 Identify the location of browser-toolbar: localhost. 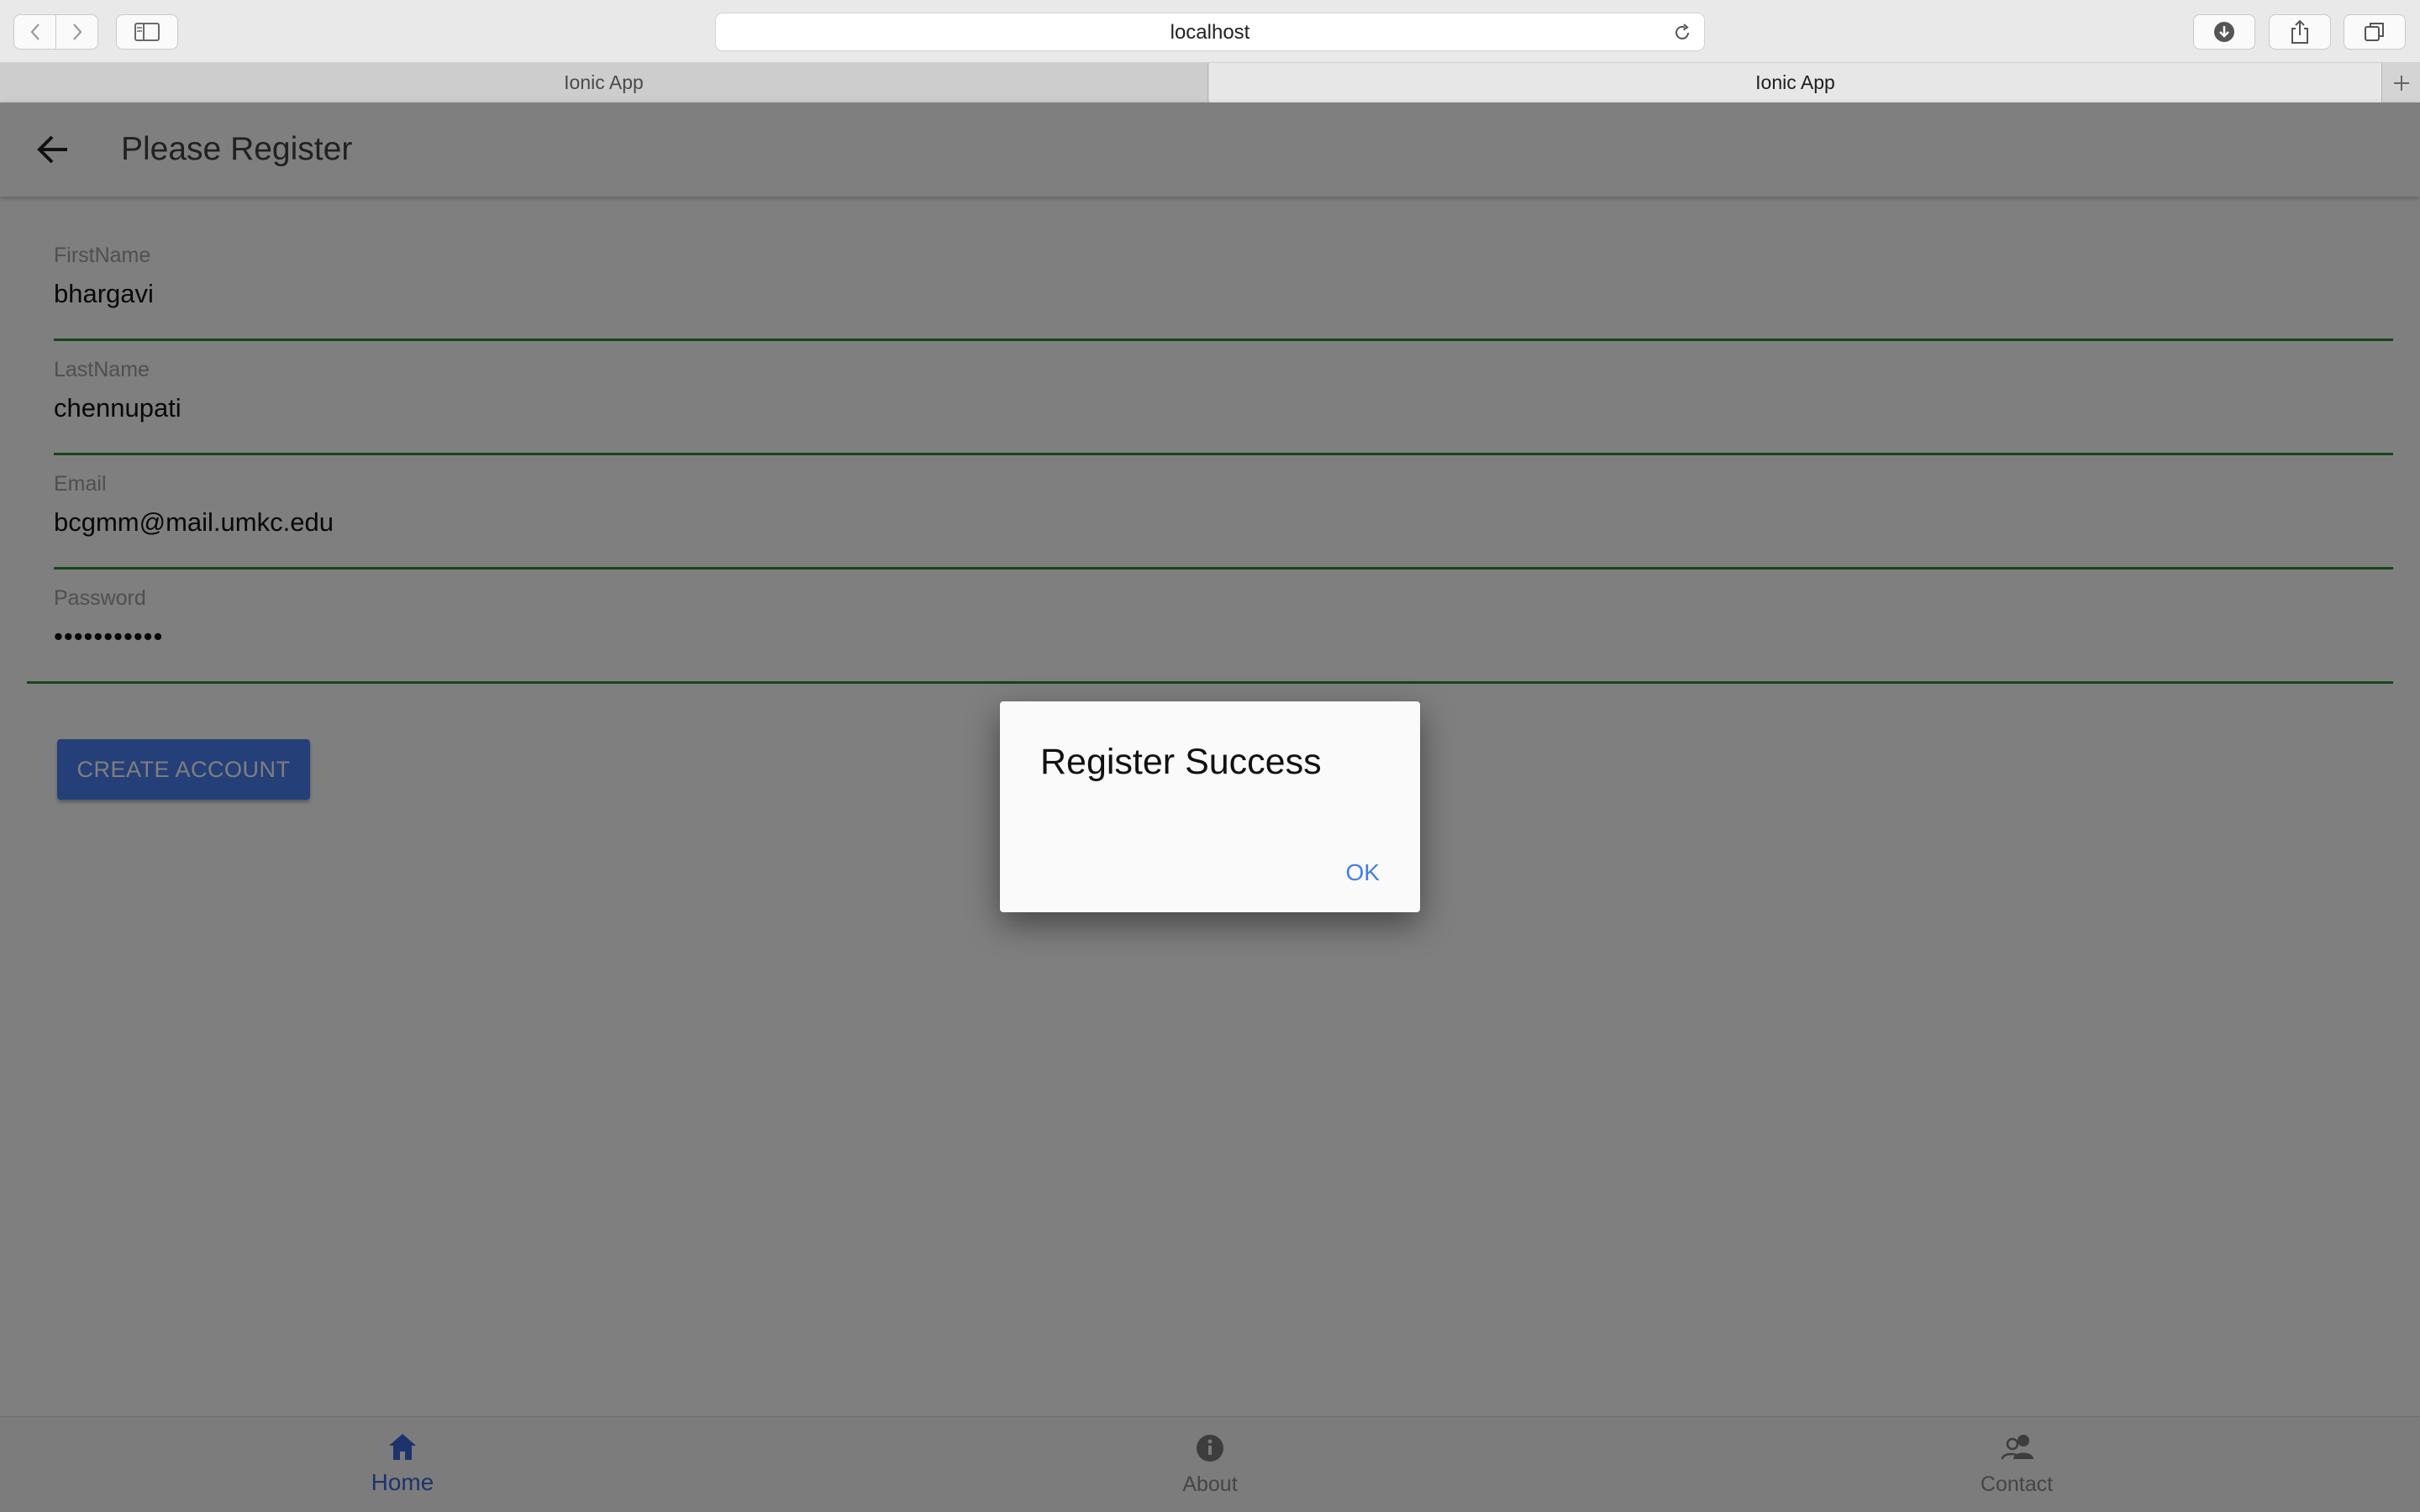
(1210, 31).